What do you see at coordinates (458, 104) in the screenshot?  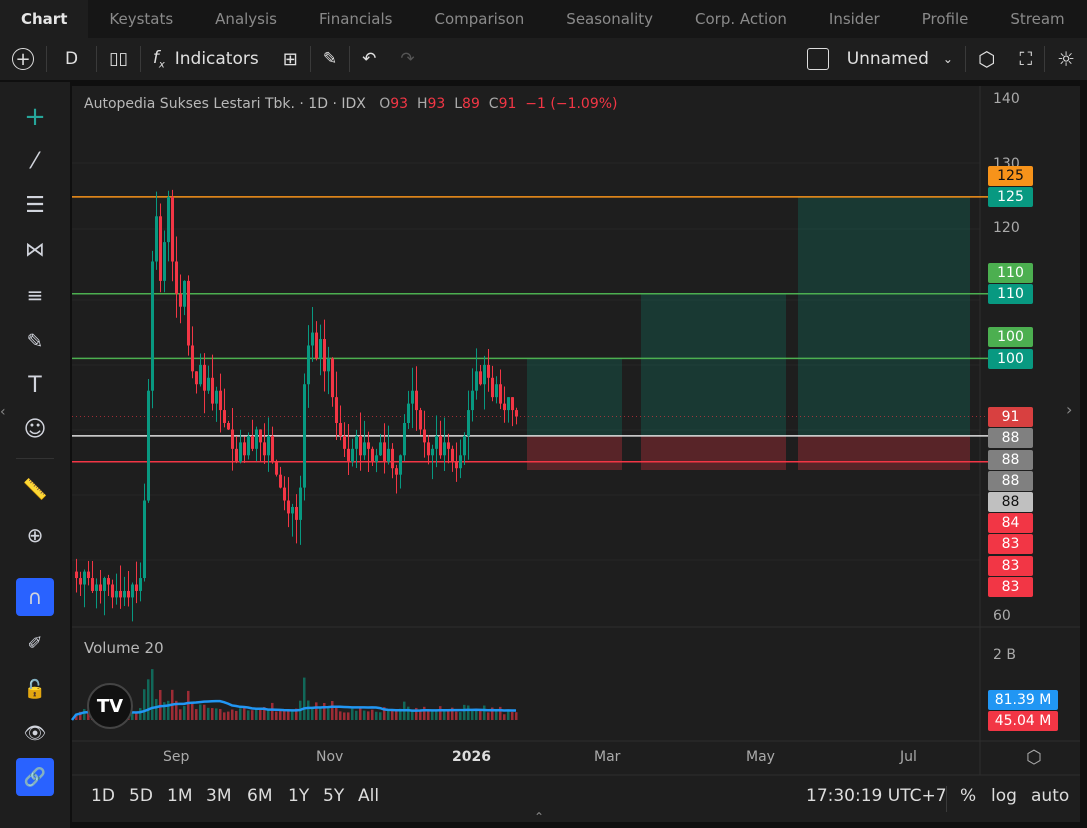 I see `low-label: L` at bounding box center [458, 104].